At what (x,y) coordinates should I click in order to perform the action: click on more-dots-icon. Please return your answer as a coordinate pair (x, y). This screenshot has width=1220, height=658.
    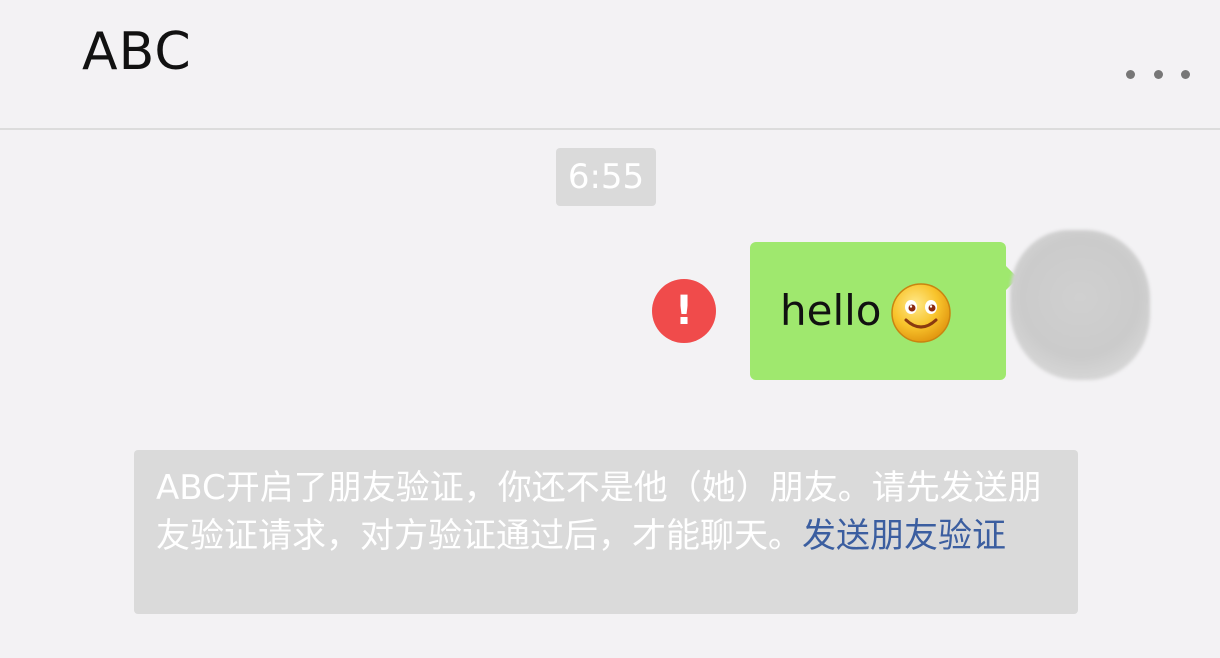
    Looking at the image, I should click on (1158, 74).